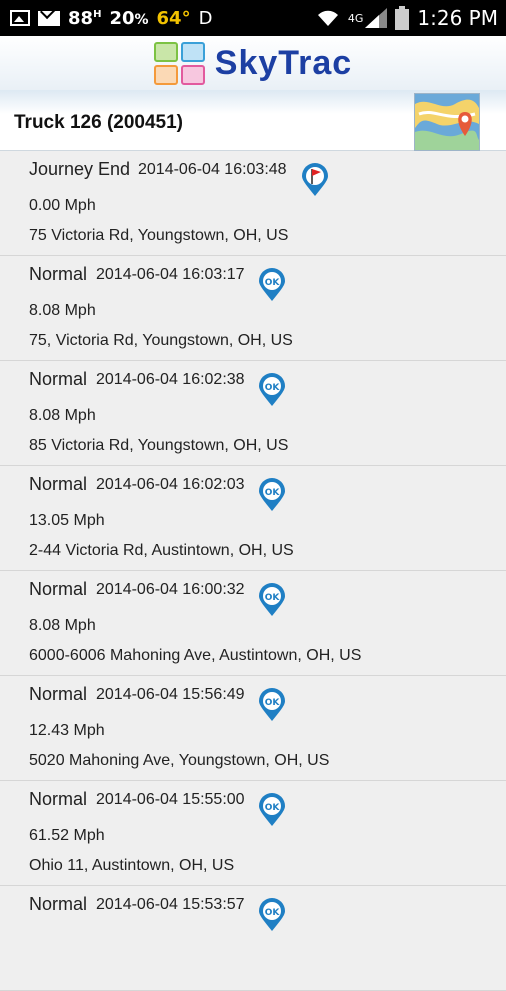 The width and height of the screenshot is (506, 991). I want to click on battery-icon, so click(402, 18).